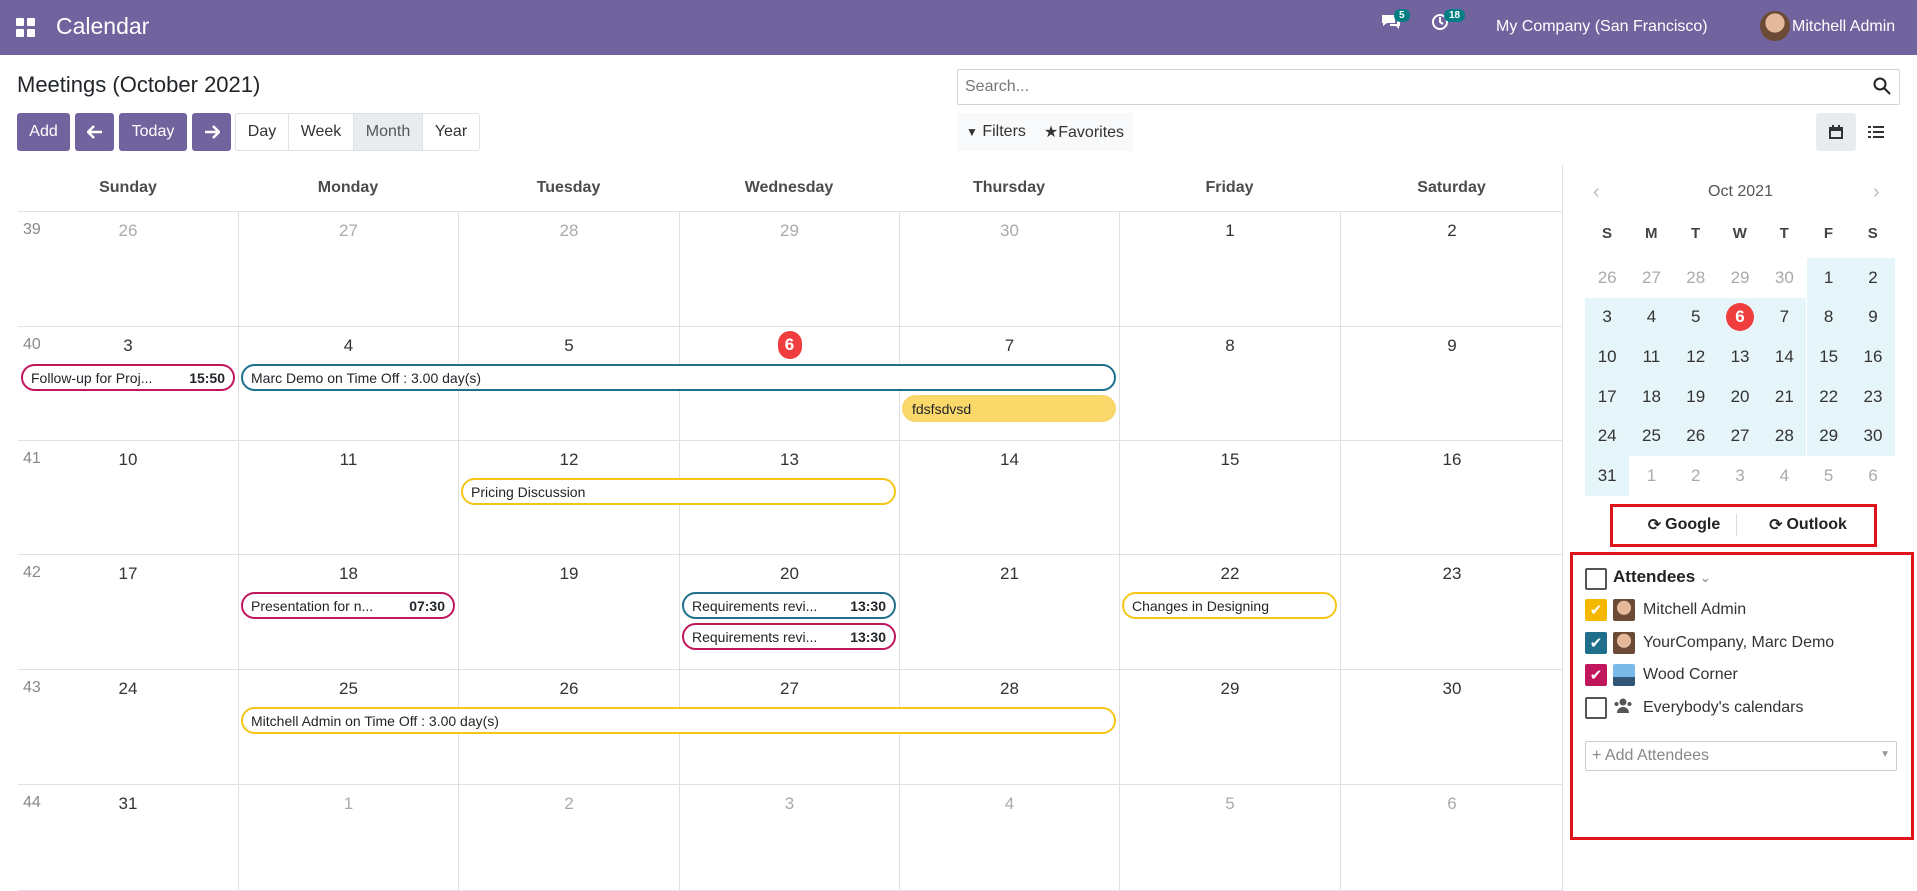  What do you see at coordinates (26, 28) in the screenshot?
I see `apps-menu-icon` at bounding box center [26, 28].